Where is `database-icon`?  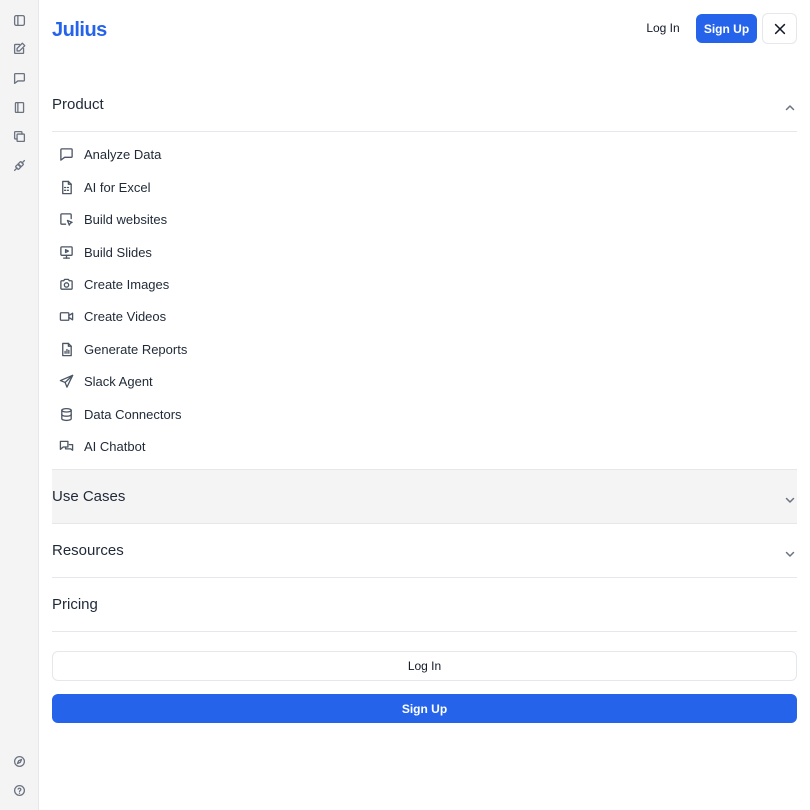 database-icon is located at coordinates (66, 414).